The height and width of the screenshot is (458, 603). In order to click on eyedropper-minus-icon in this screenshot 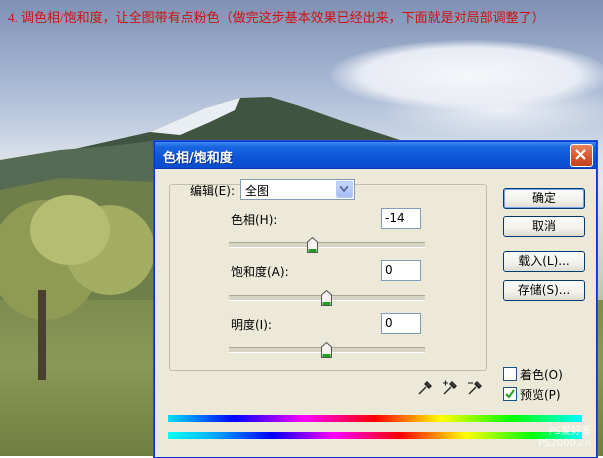, I will do `click(475, 388)`.